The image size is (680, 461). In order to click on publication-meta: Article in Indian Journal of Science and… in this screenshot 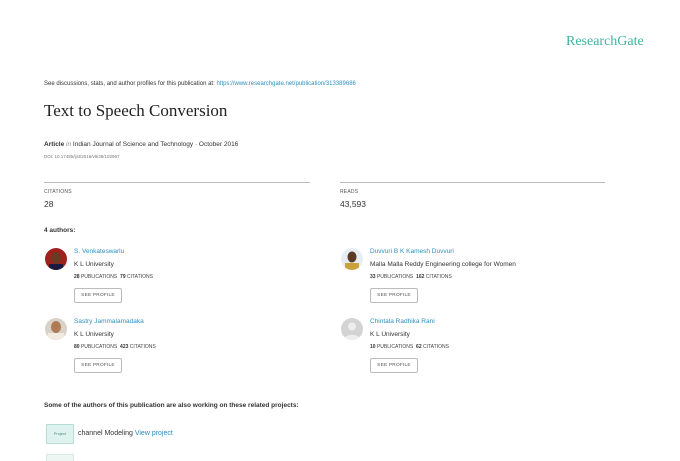, I will do `click(141, 144)`.